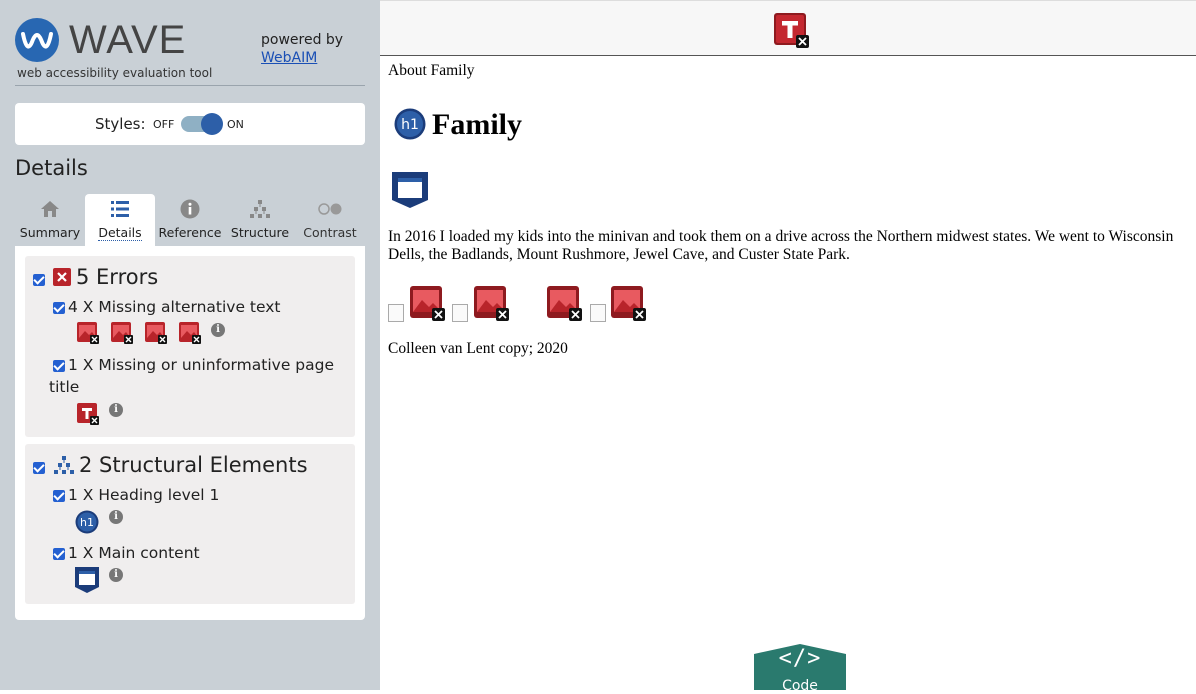 The height and width of the screenshot is (694, 1196). Describe the element at coordinates (302, 40) in the screenshot. I see `powered-by-text: powered by` at that location.